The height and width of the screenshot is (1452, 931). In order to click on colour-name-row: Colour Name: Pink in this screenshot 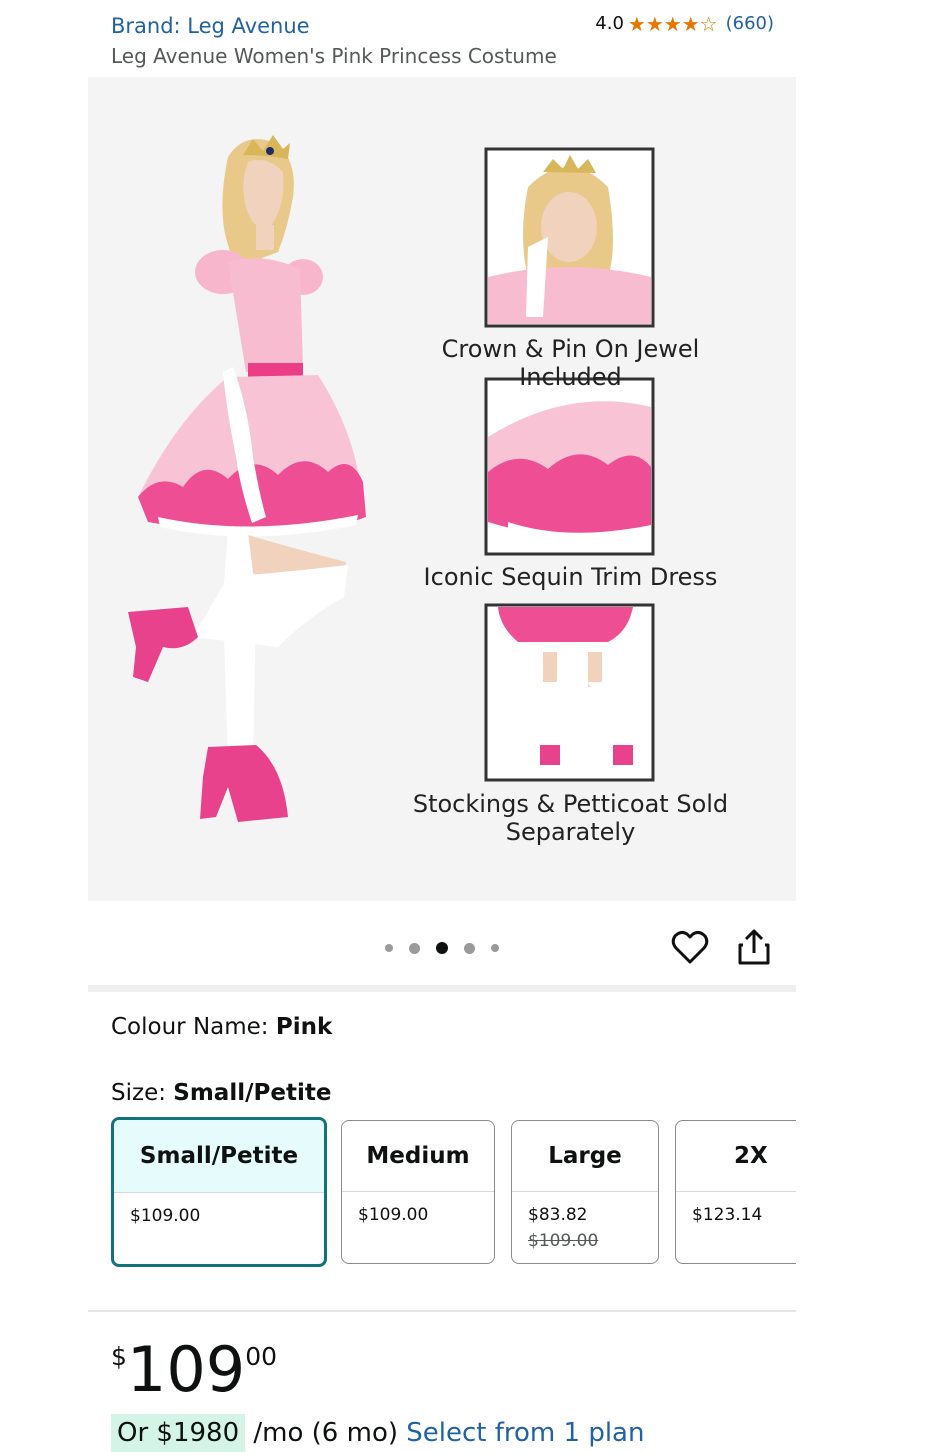, I will do `click(221, 1027)`.